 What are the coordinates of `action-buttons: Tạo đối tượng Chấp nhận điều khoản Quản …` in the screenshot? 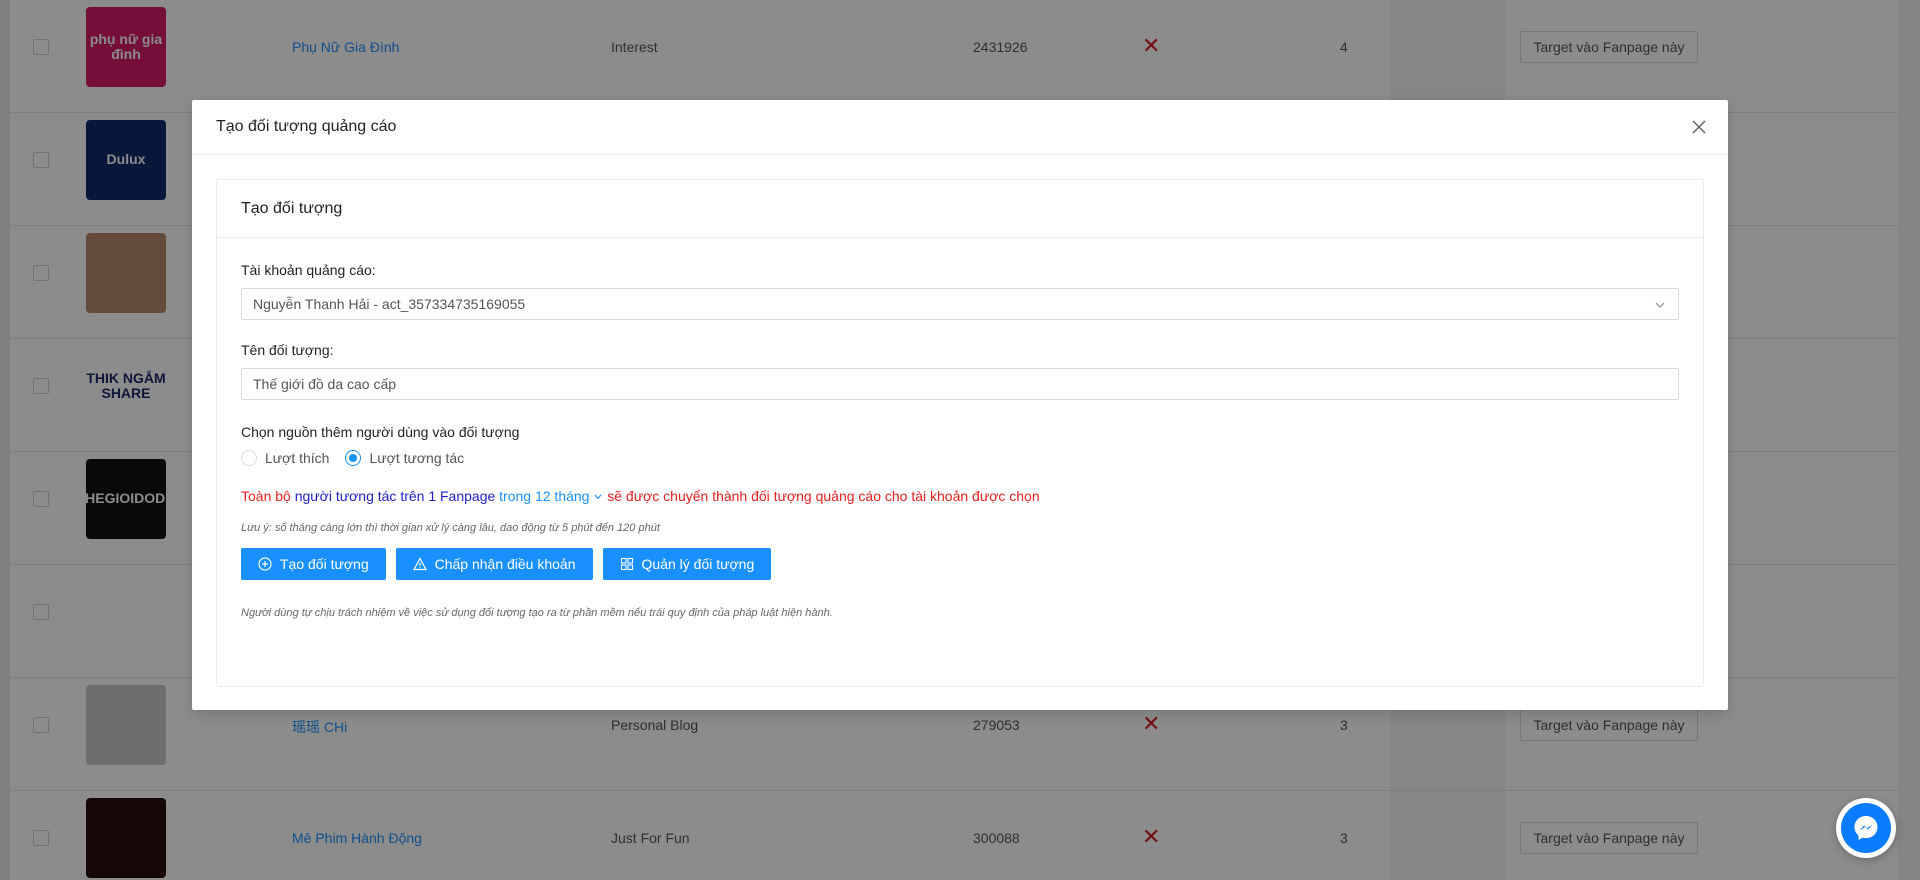 It's located at (960, 564).